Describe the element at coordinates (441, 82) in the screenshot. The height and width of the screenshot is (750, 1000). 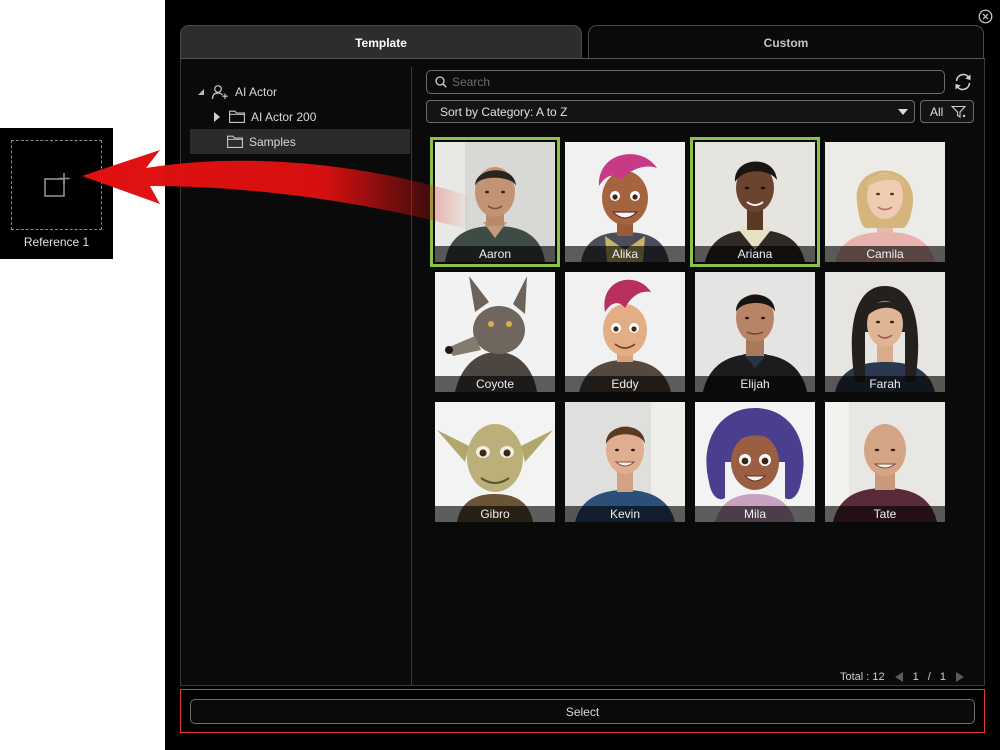
I see `search-icon` at that location.